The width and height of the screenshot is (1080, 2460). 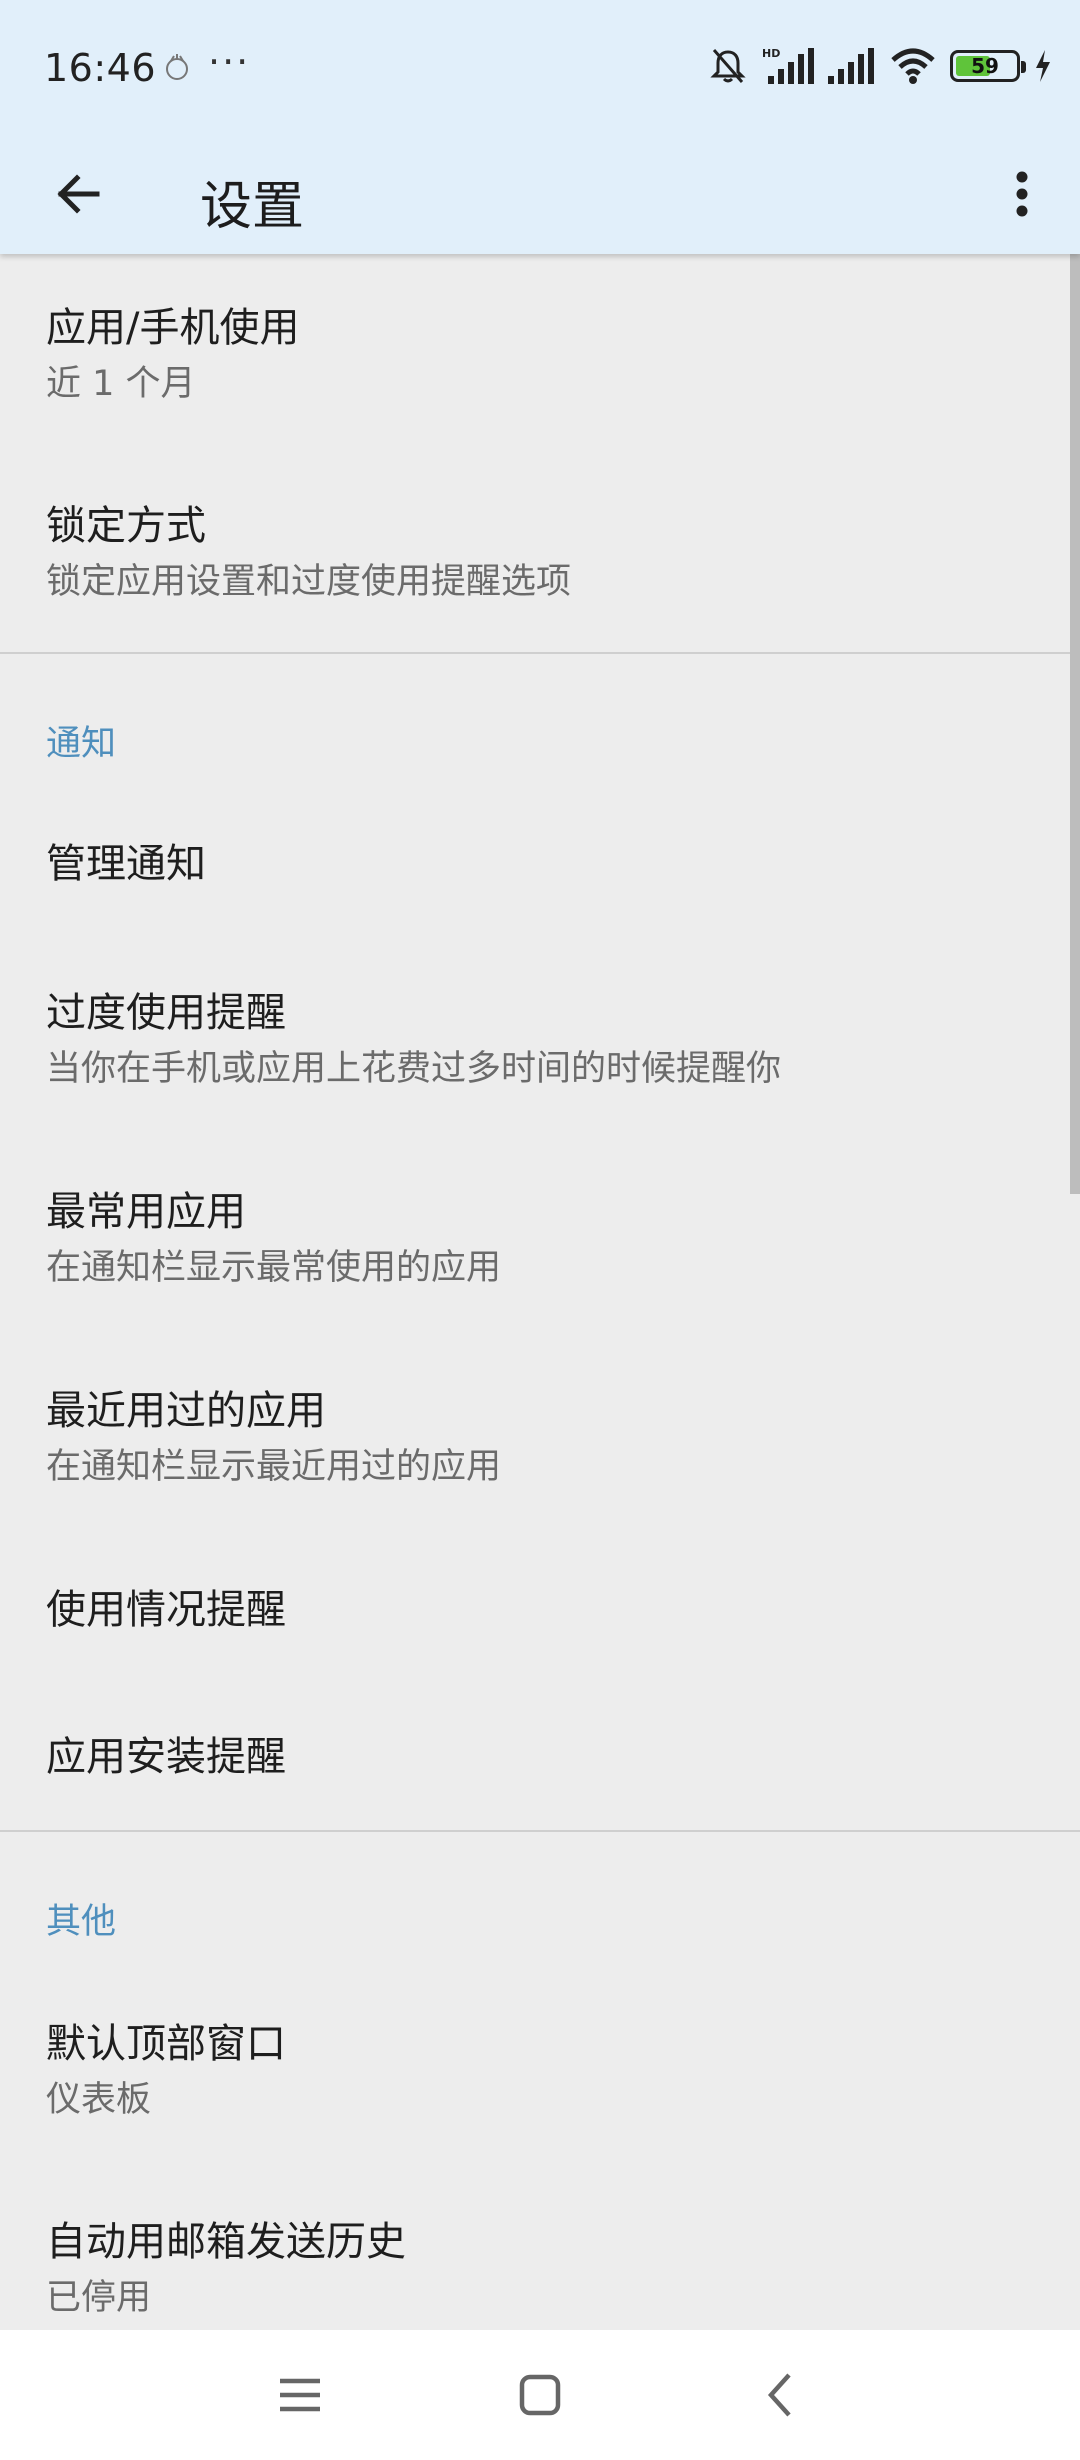 I want to click on header: 16:46 ··· HD 59 设置, so click(x=540, y=127).